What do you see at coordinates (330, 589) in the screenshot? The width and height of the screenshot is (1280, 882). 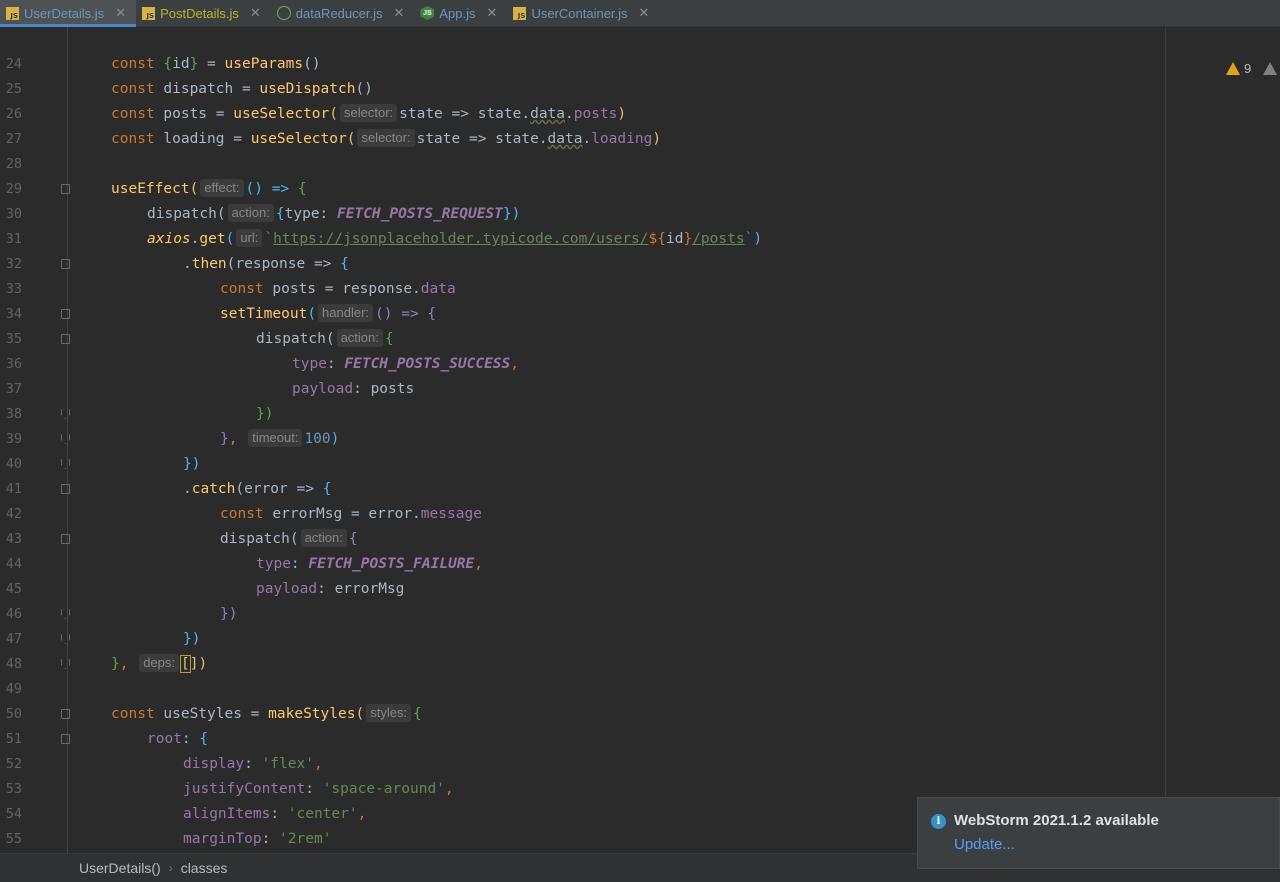 I see `code-text: payload: errorMsg` at bounding box center [330, 589].